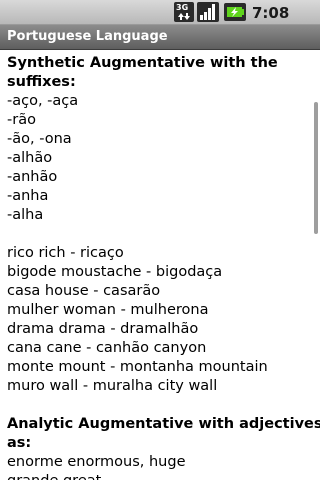 The height and width of the screenshot is (480, 320). I want to click on example-item: cana cane - canhão canyon, so click(107, 348).